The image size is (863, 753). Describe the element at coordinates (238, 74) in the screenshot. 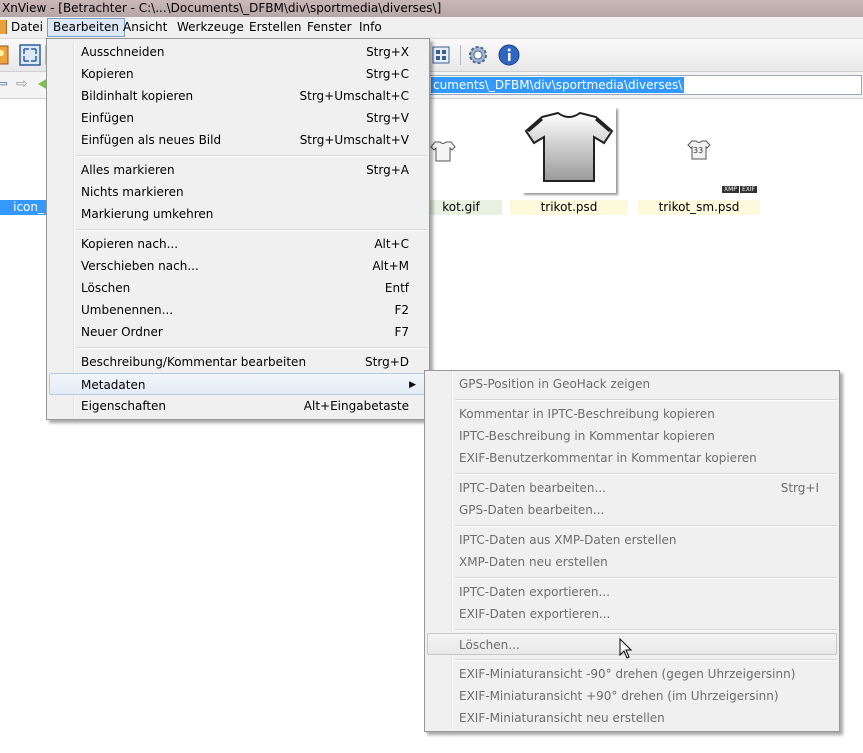

I see `menu-item-copy: Kopieren Strg+C` at that location.